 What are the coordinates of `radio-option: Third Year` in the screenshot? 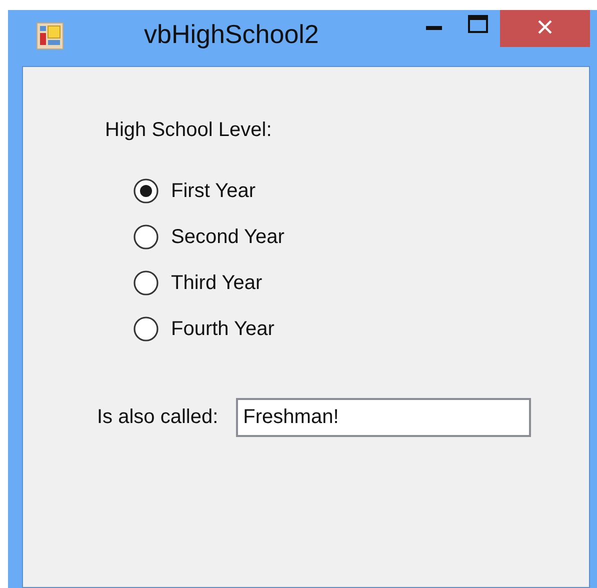 It's located at (197, 283).